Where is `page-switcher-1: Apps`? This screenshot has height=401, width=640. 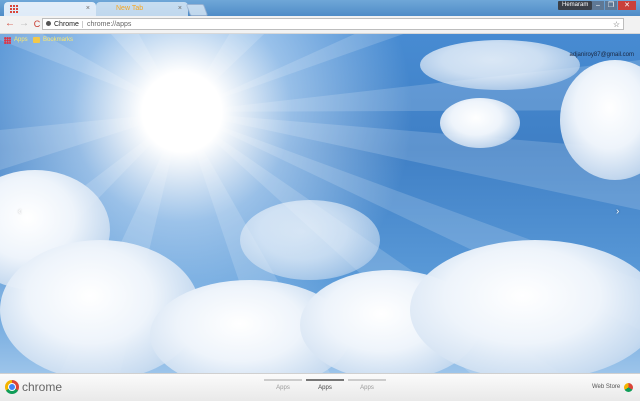
page-switcher-1: Apps is located at coordinates (283, 385).